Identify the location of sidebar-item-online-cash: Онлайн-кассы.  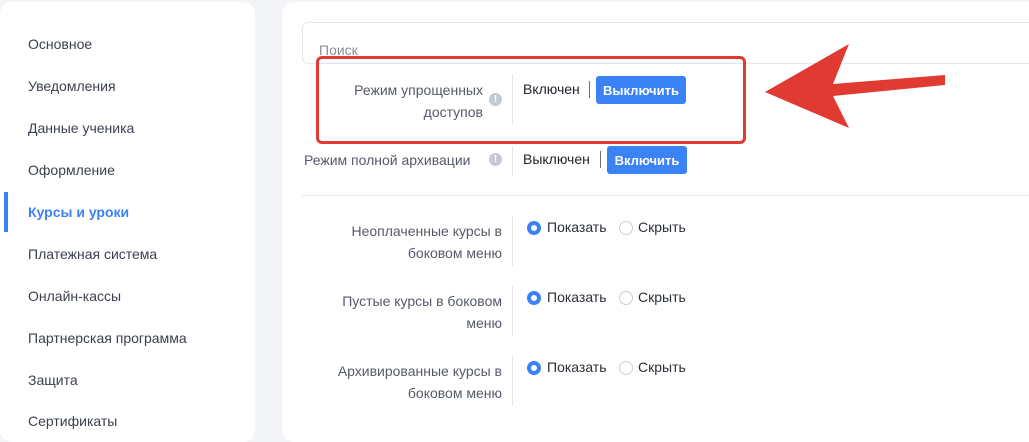
(74, 296).